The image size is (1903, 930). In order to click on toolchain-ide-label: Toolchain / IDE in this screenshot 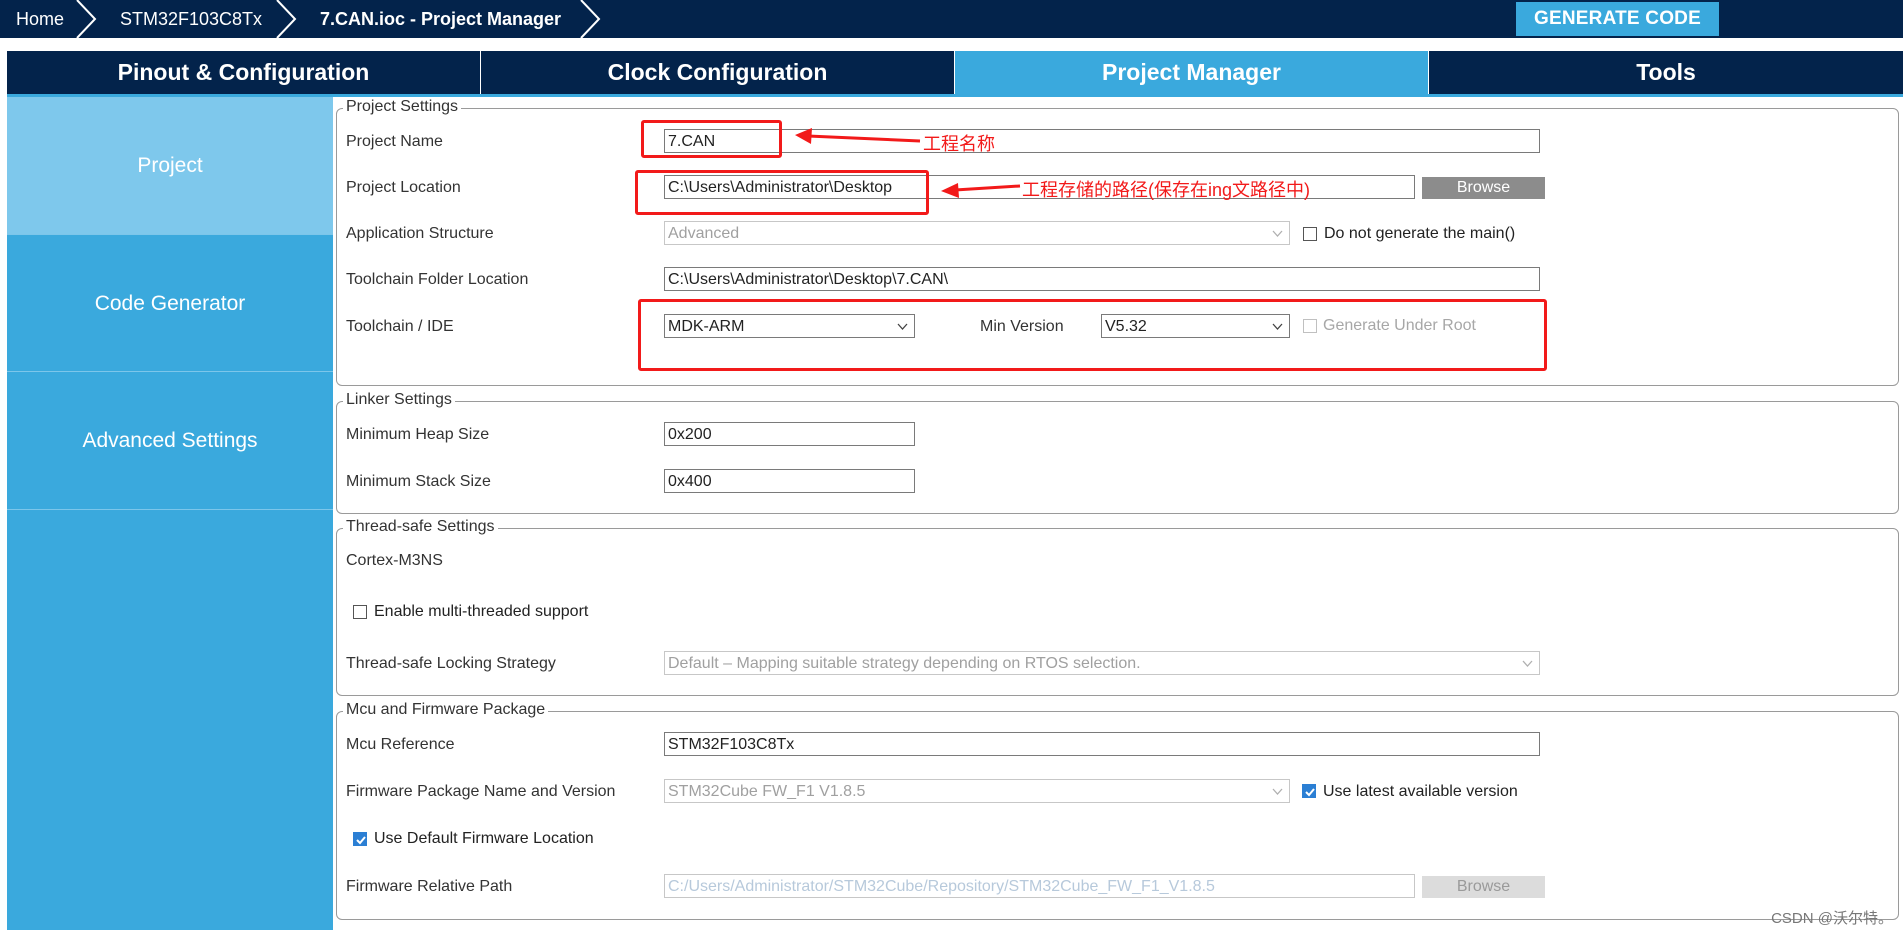, I will do `click(400, 326)`.